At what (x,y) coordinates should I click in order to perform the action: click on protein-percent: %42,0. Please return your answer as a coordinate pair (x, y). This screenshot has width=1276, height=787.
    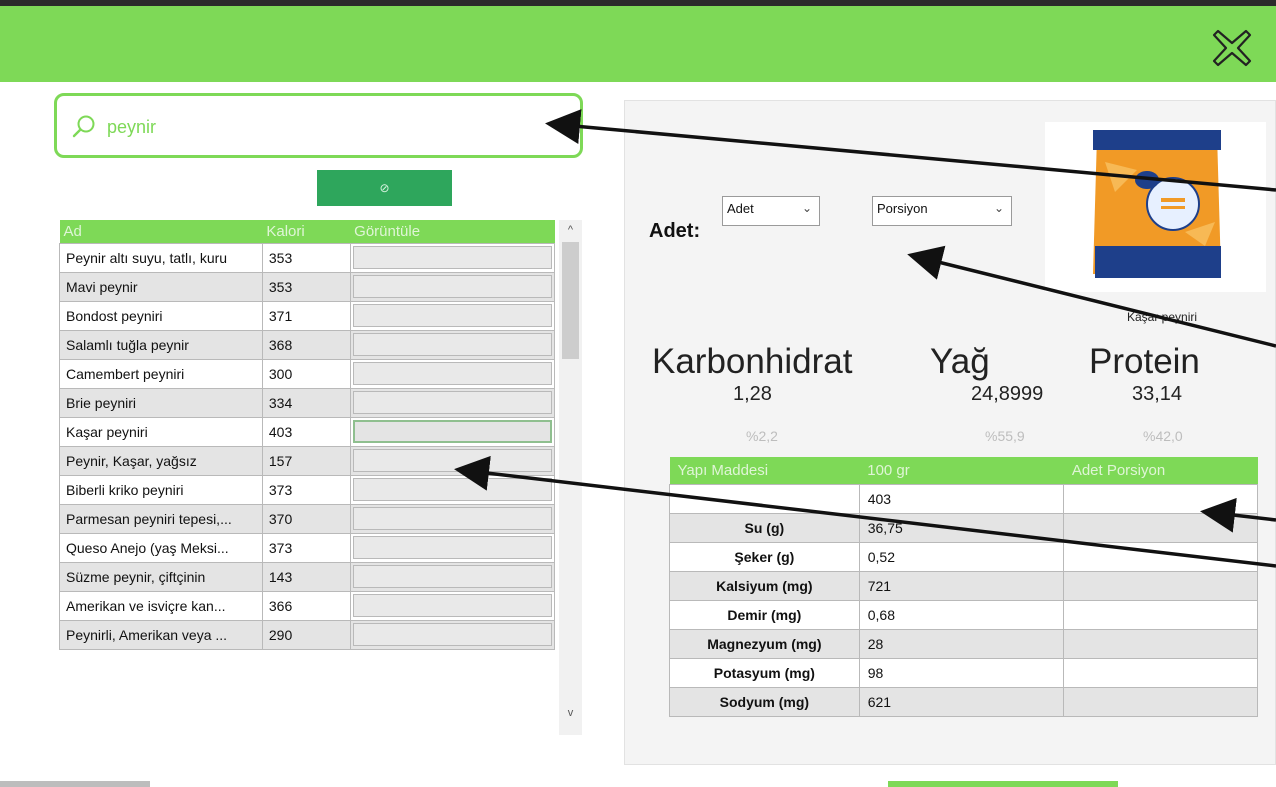
    Looking at the image, I should click on (1163, 436).